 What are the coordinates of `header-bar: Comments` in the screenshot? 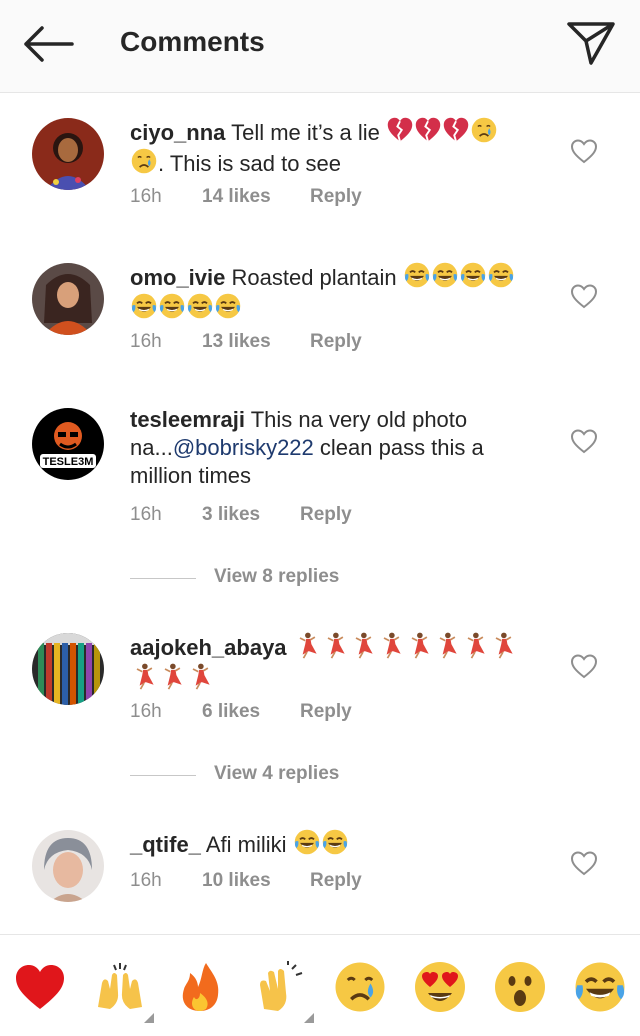 It's located at (320, 46).